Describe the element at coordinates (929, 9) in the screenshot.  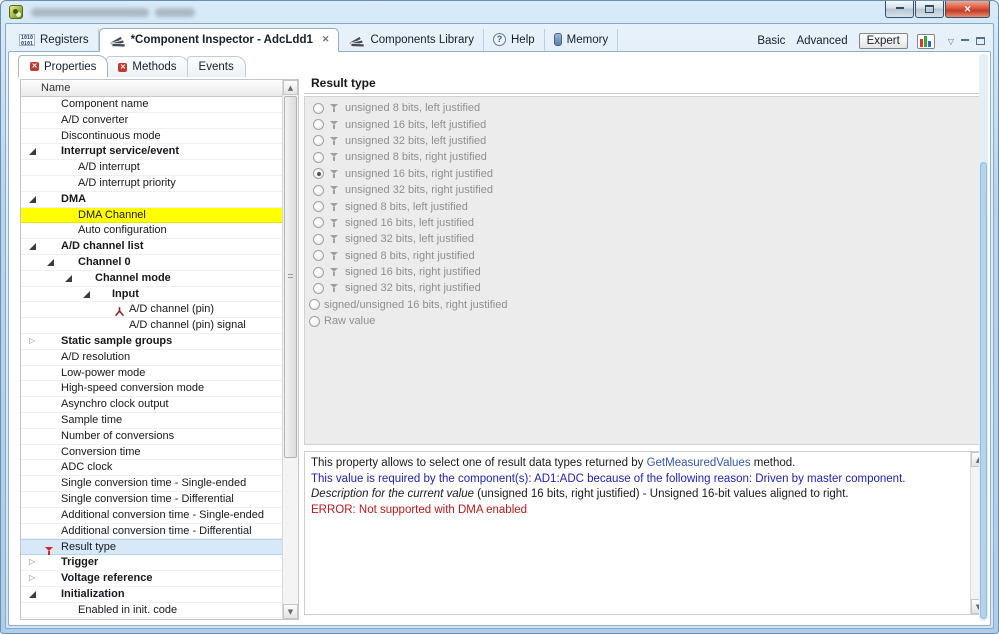
I see `window-maximize-button` at that location.